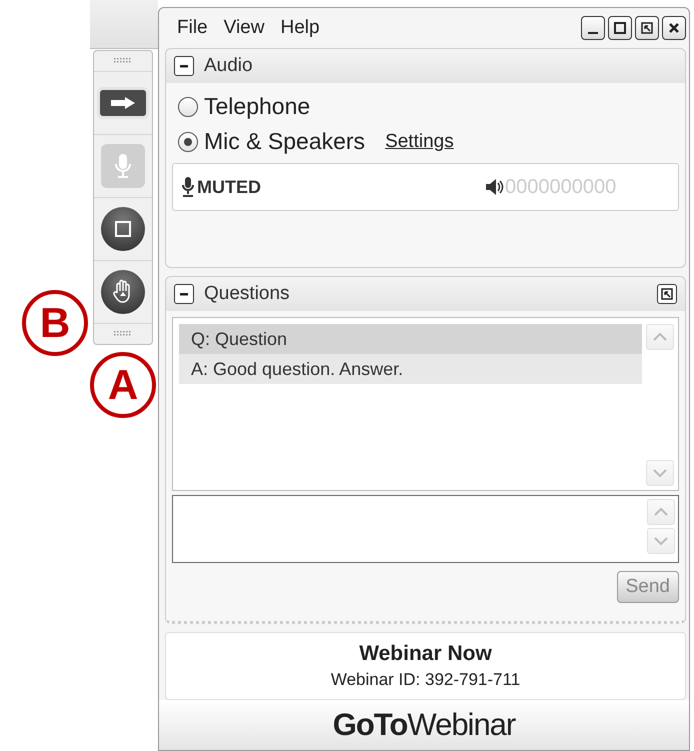 Image resolution: width=694 pixels, height=751 pixels. I want to click on menu-item: File, so click(192, 28).